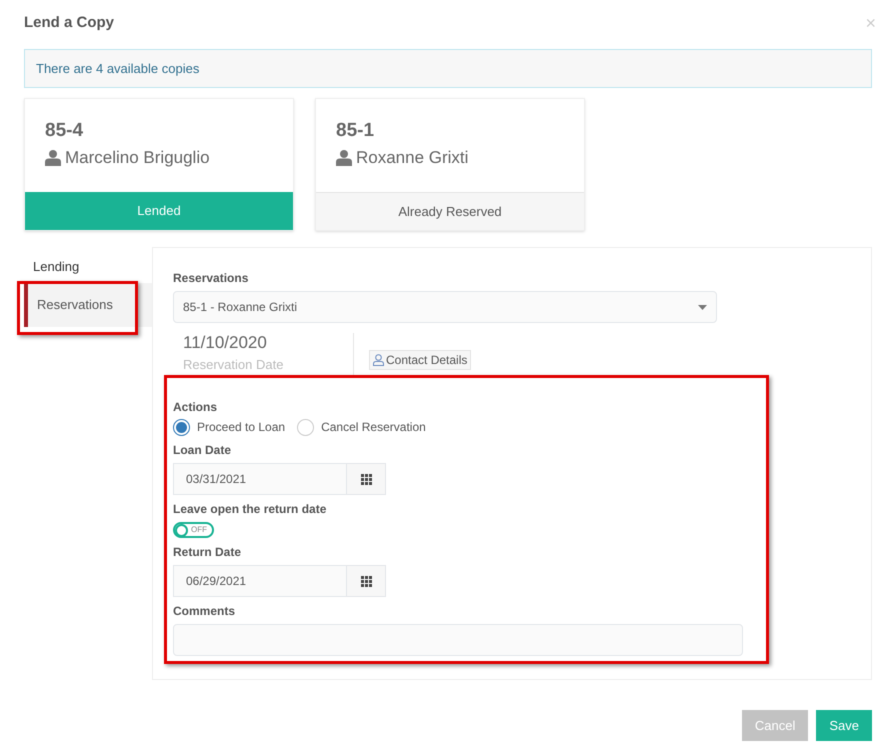 This screenshot has height=752, width=896. What do you see at coordinates (450, 211) in the screenshot?
I see `copy-status: Already Reserved` at bounding box center [450, 211].